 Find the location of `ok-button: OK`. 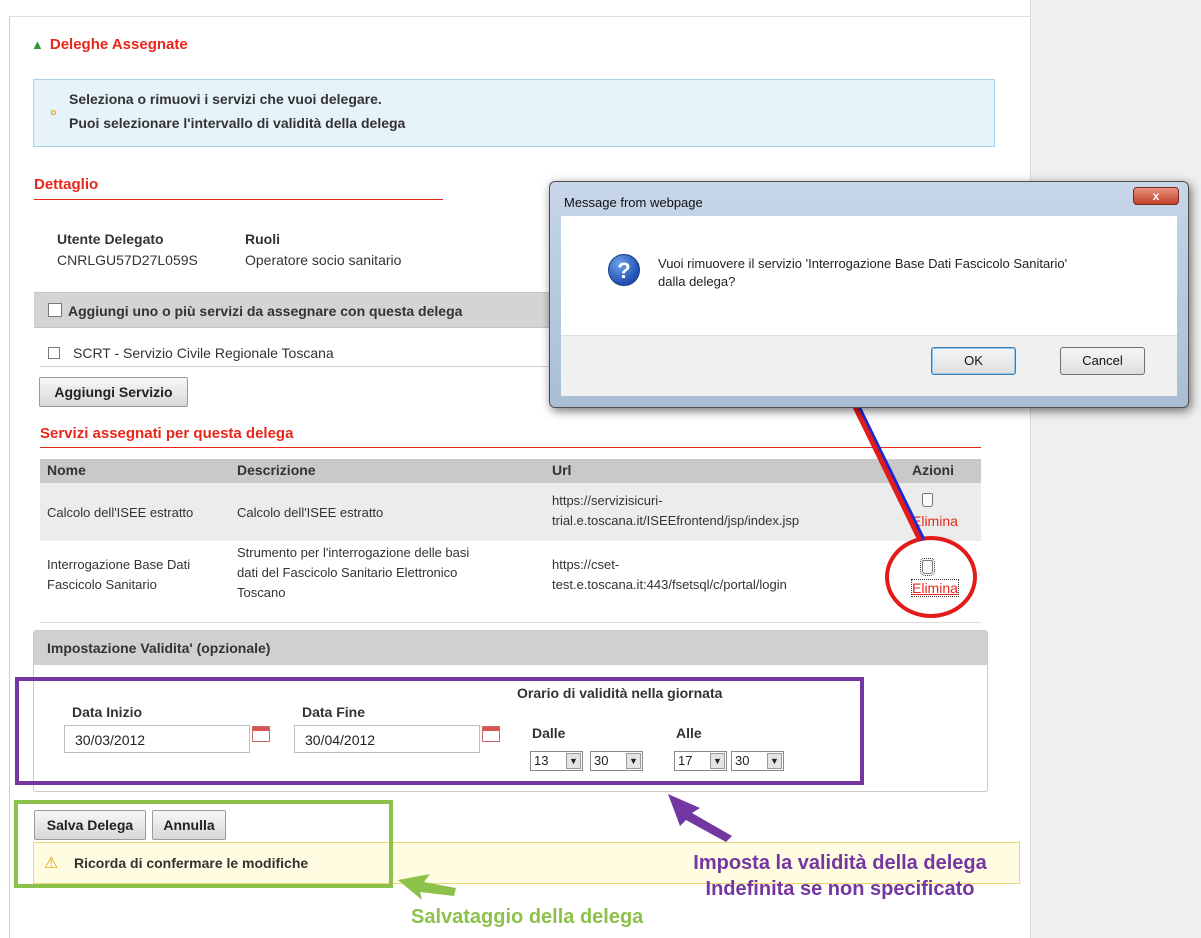

ok-button: OK is located at coordinates (973, 361).